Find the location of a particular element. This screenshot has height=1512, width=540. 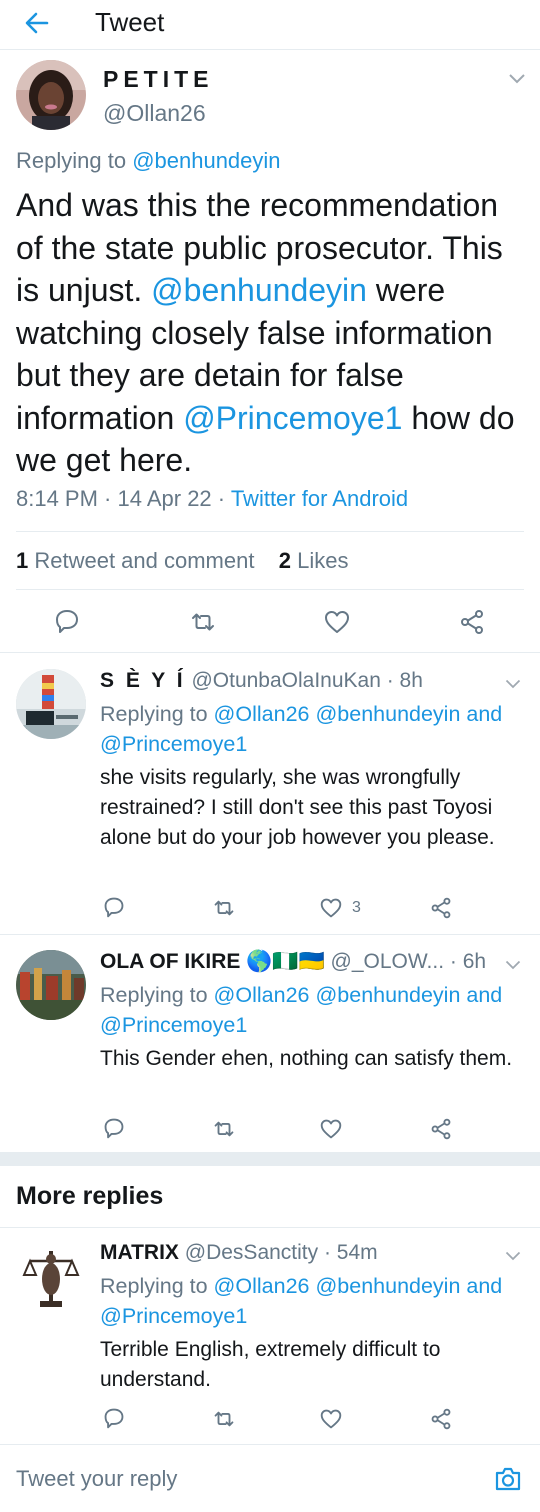

top-app-bar: Tweet is located at coordinates (270, 25).